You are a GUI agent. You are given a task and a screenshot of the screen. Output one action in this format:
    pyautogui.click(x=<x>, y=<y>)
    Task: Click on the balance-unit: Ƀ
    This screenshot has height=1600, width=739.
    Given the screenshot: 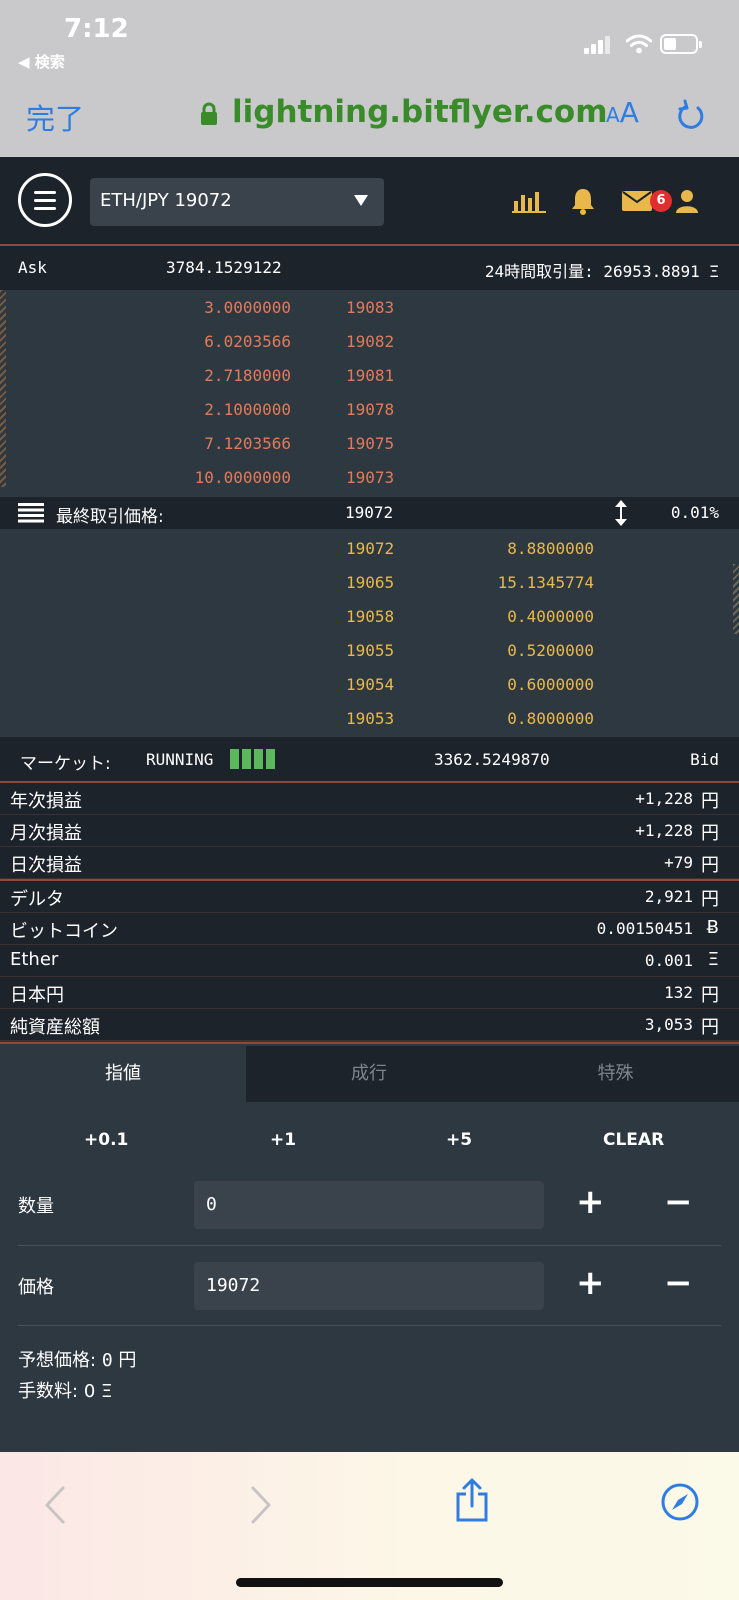 What is the action you would take?
    pyautogui.click(x=712, y=927)
    